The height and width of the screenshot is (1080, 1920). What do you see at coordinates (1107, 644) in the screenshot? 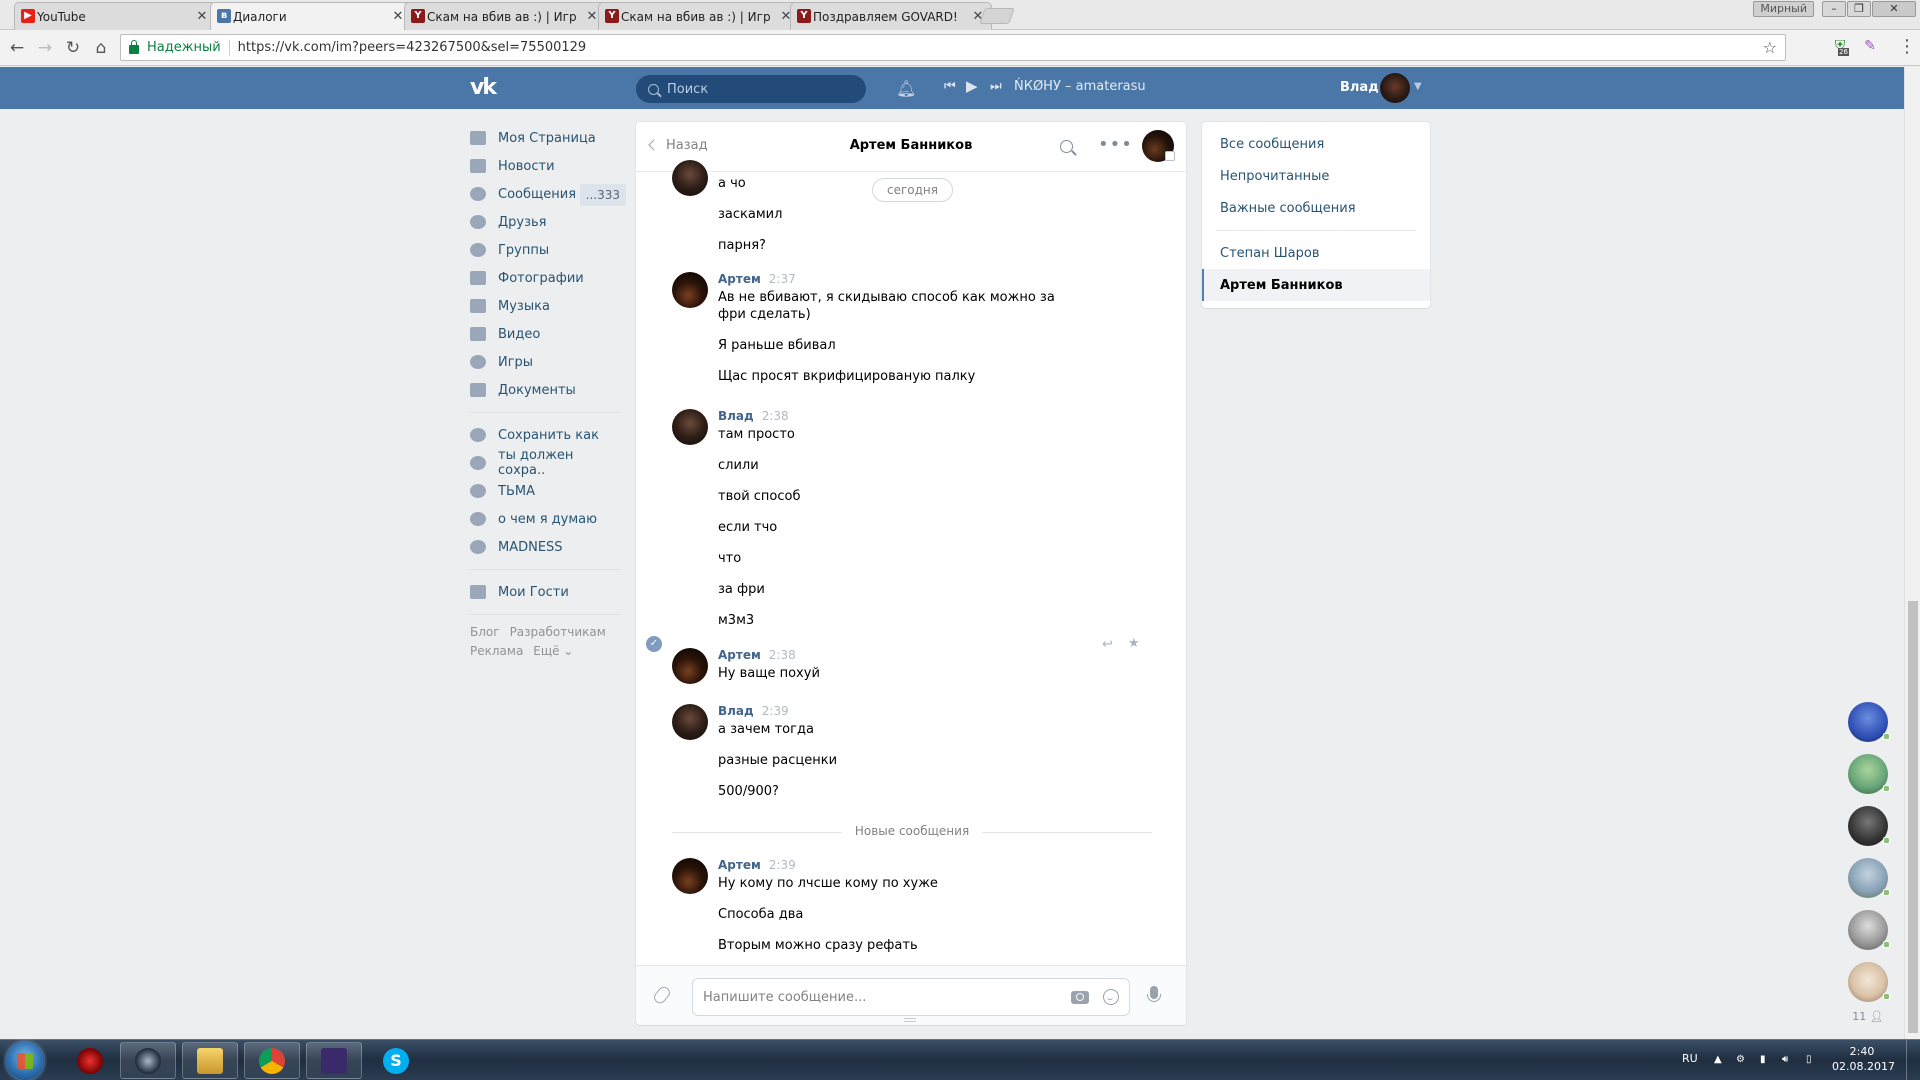
I see `reply-icon: ↩` at bounding box center [1107, 644].